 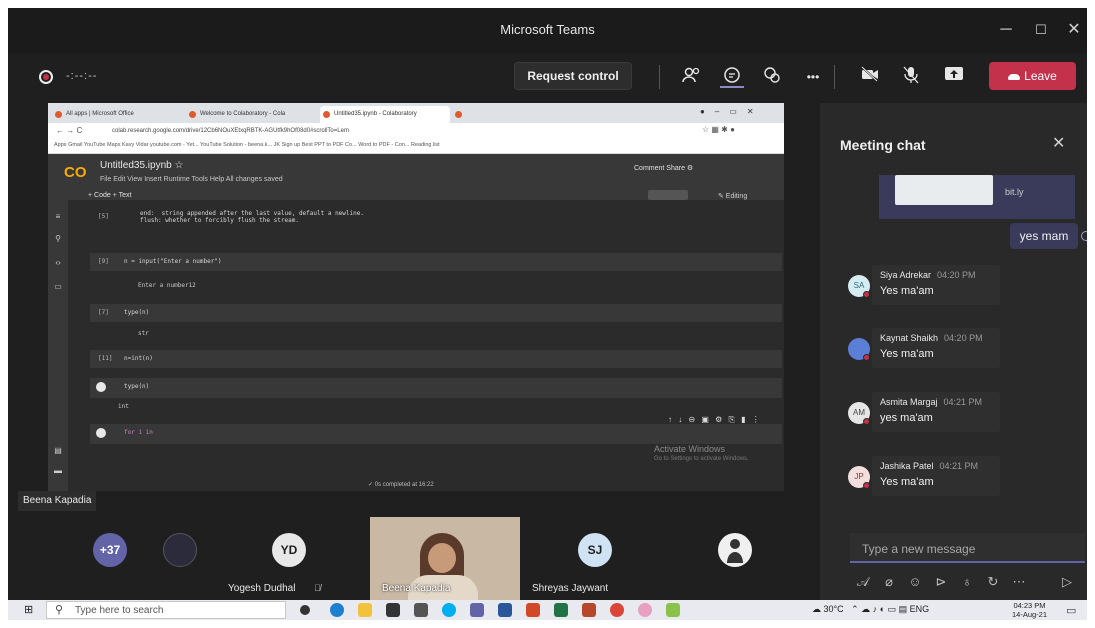 I want to click on image-thumbnail, so click(x=944, y=190).